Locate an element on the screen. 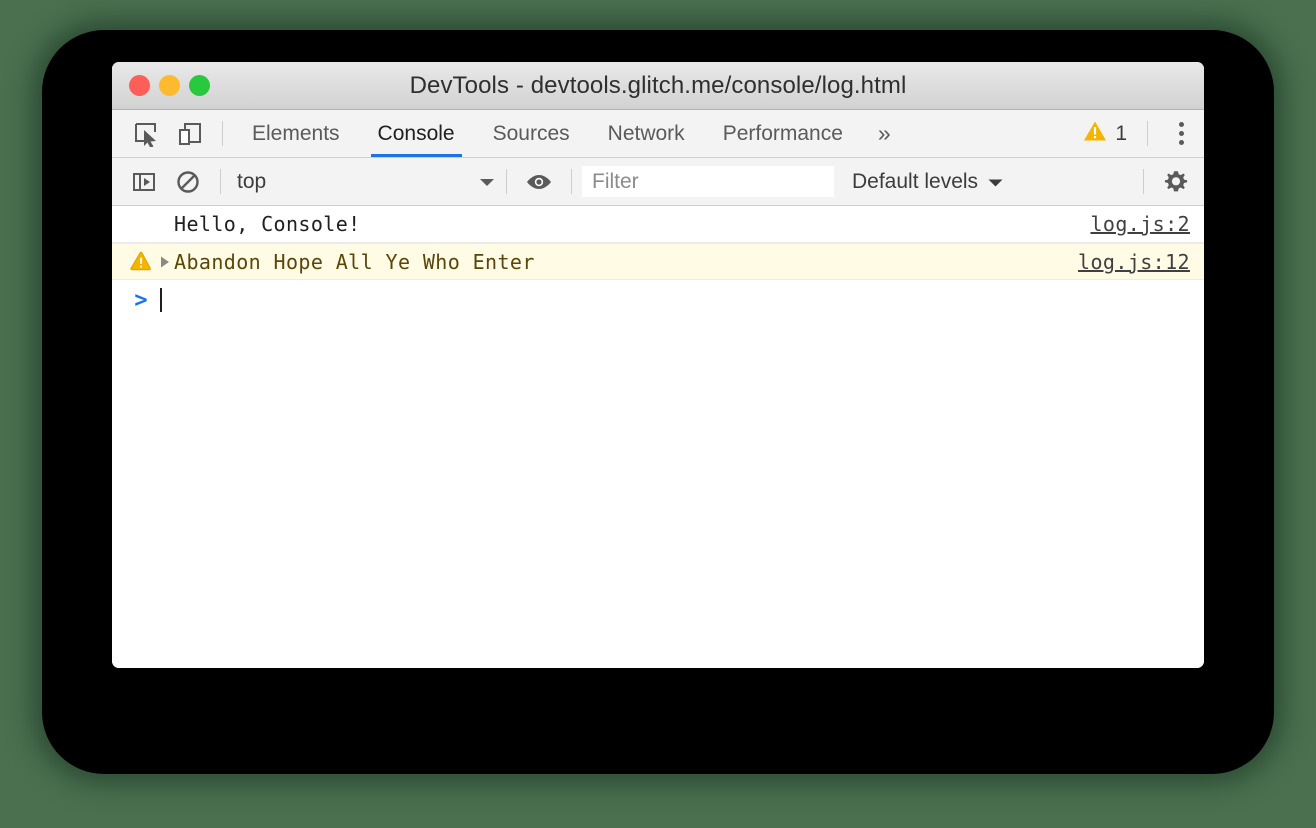 This screenshot has height=828, width=1316. more-tabs-label: » is located at coordinates (884, 133).